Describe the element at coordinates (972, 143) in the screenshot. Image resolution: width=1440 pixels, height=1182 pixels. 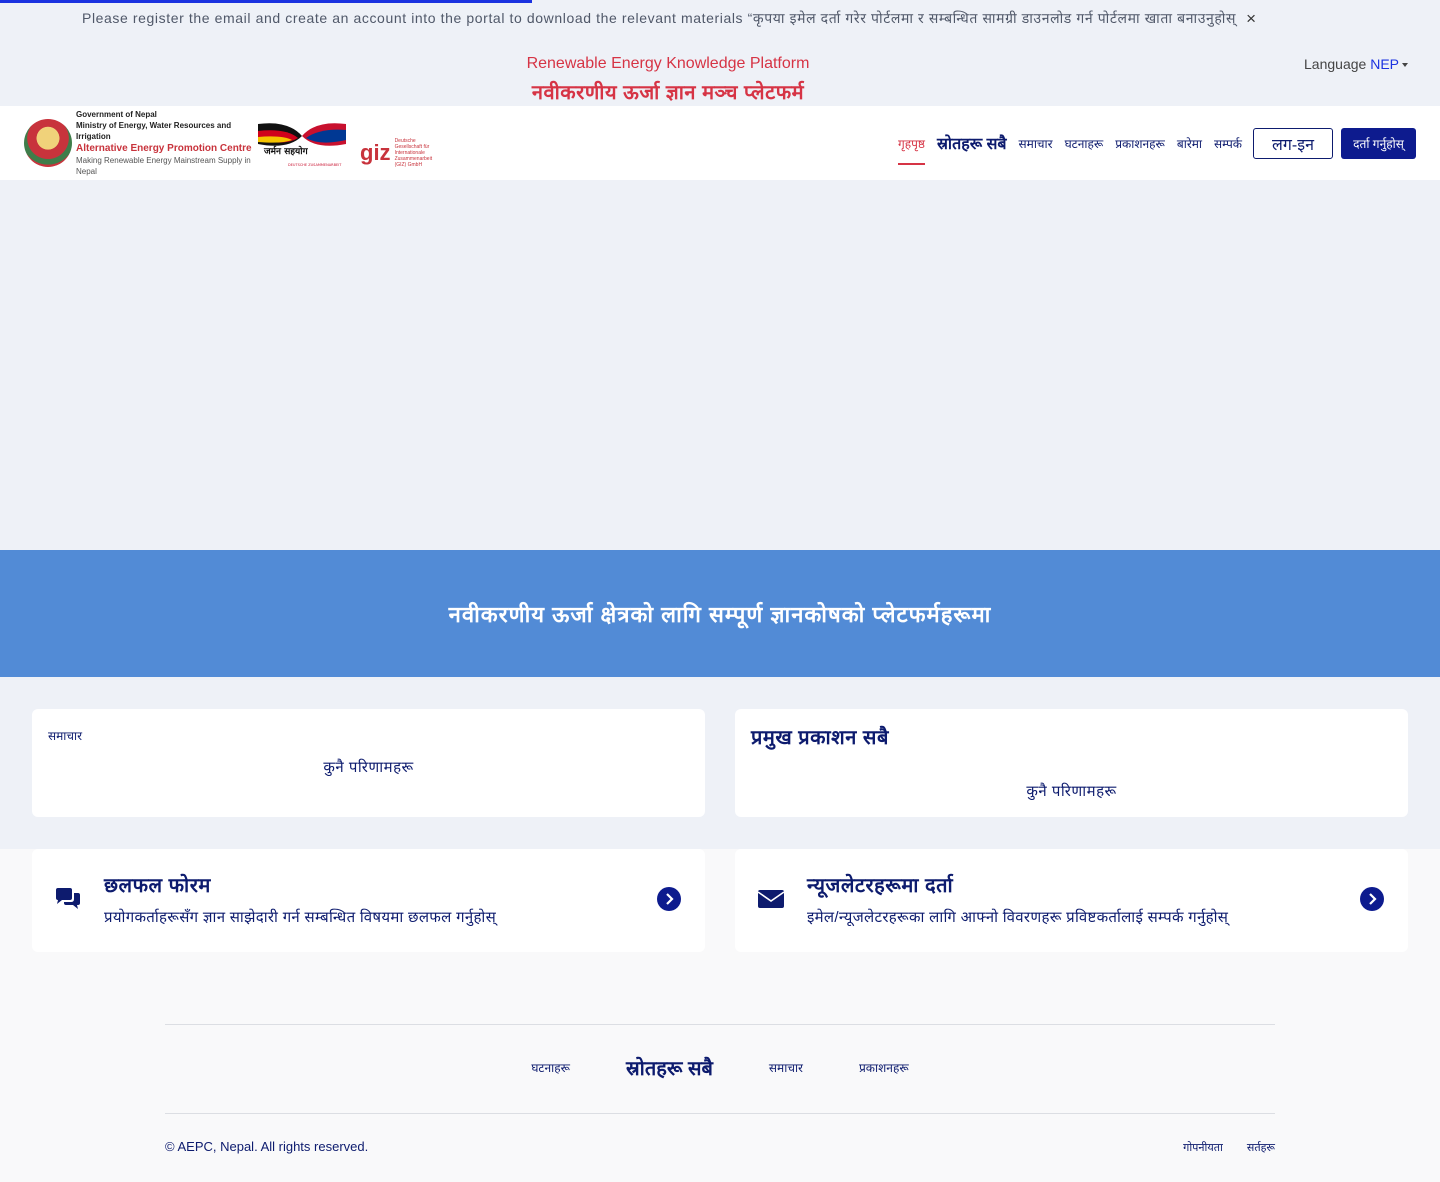
I see `nav-resources: स्रोतहरू सबै` at that location.